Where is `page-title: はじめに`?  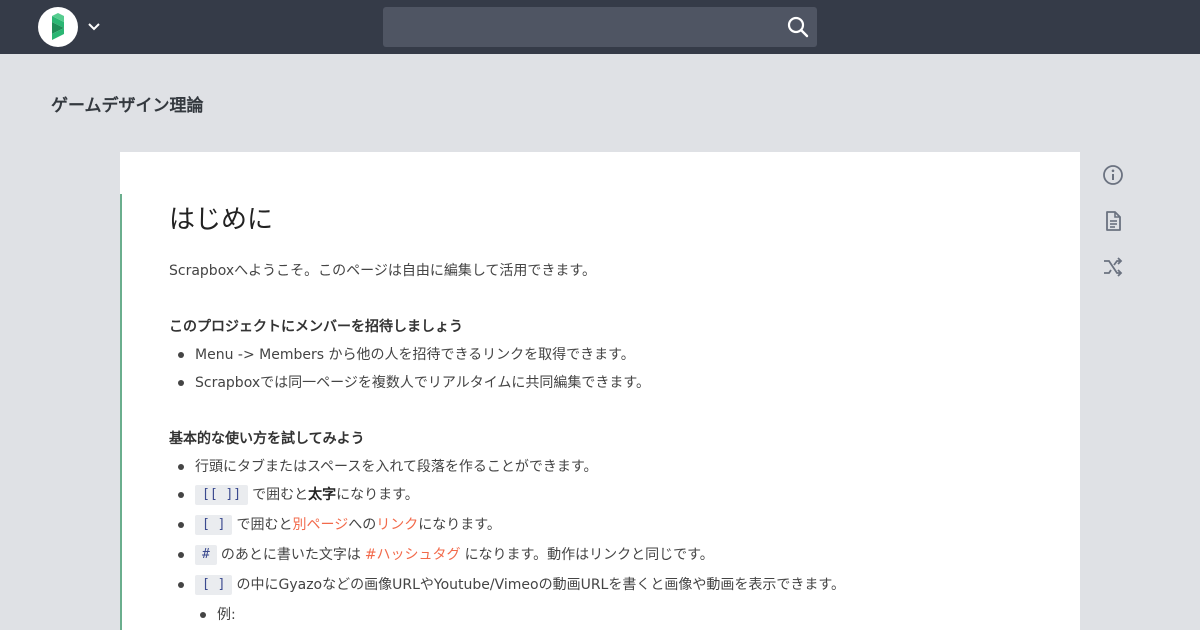 page-title: はじめに is located at coordinates (221, 217).